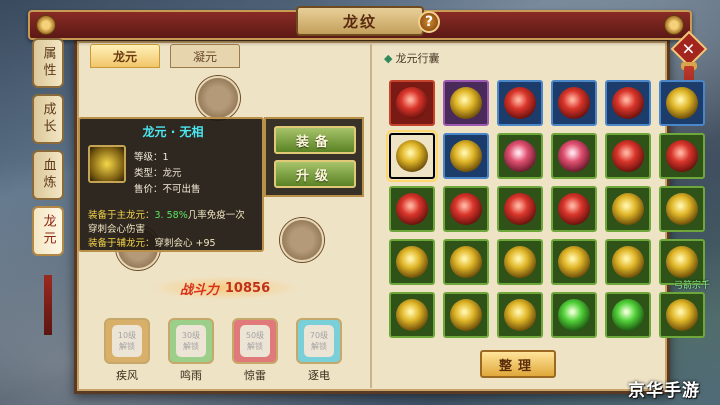 This screenshot has width=720, height=405. Describe the element at coordinates (191, 375) in the screenshot. I see `locked-slot-name: 鸣雨` at that location.